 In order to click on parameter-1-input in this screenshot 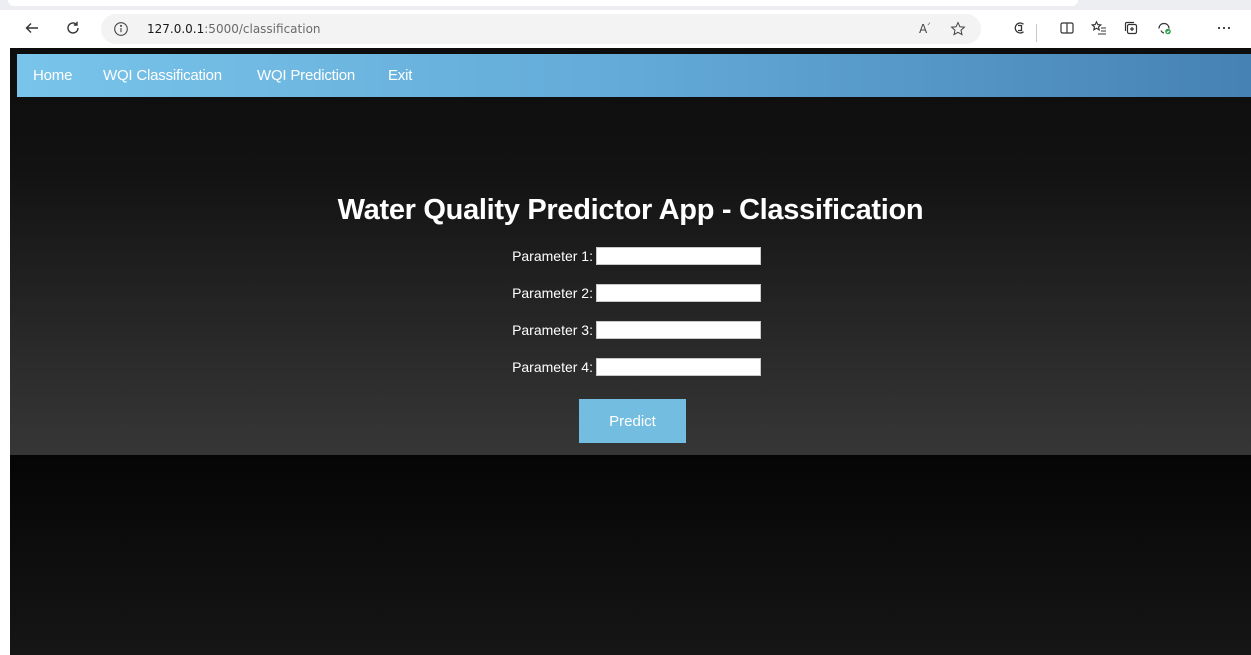, I will do `click(678, 256)`.